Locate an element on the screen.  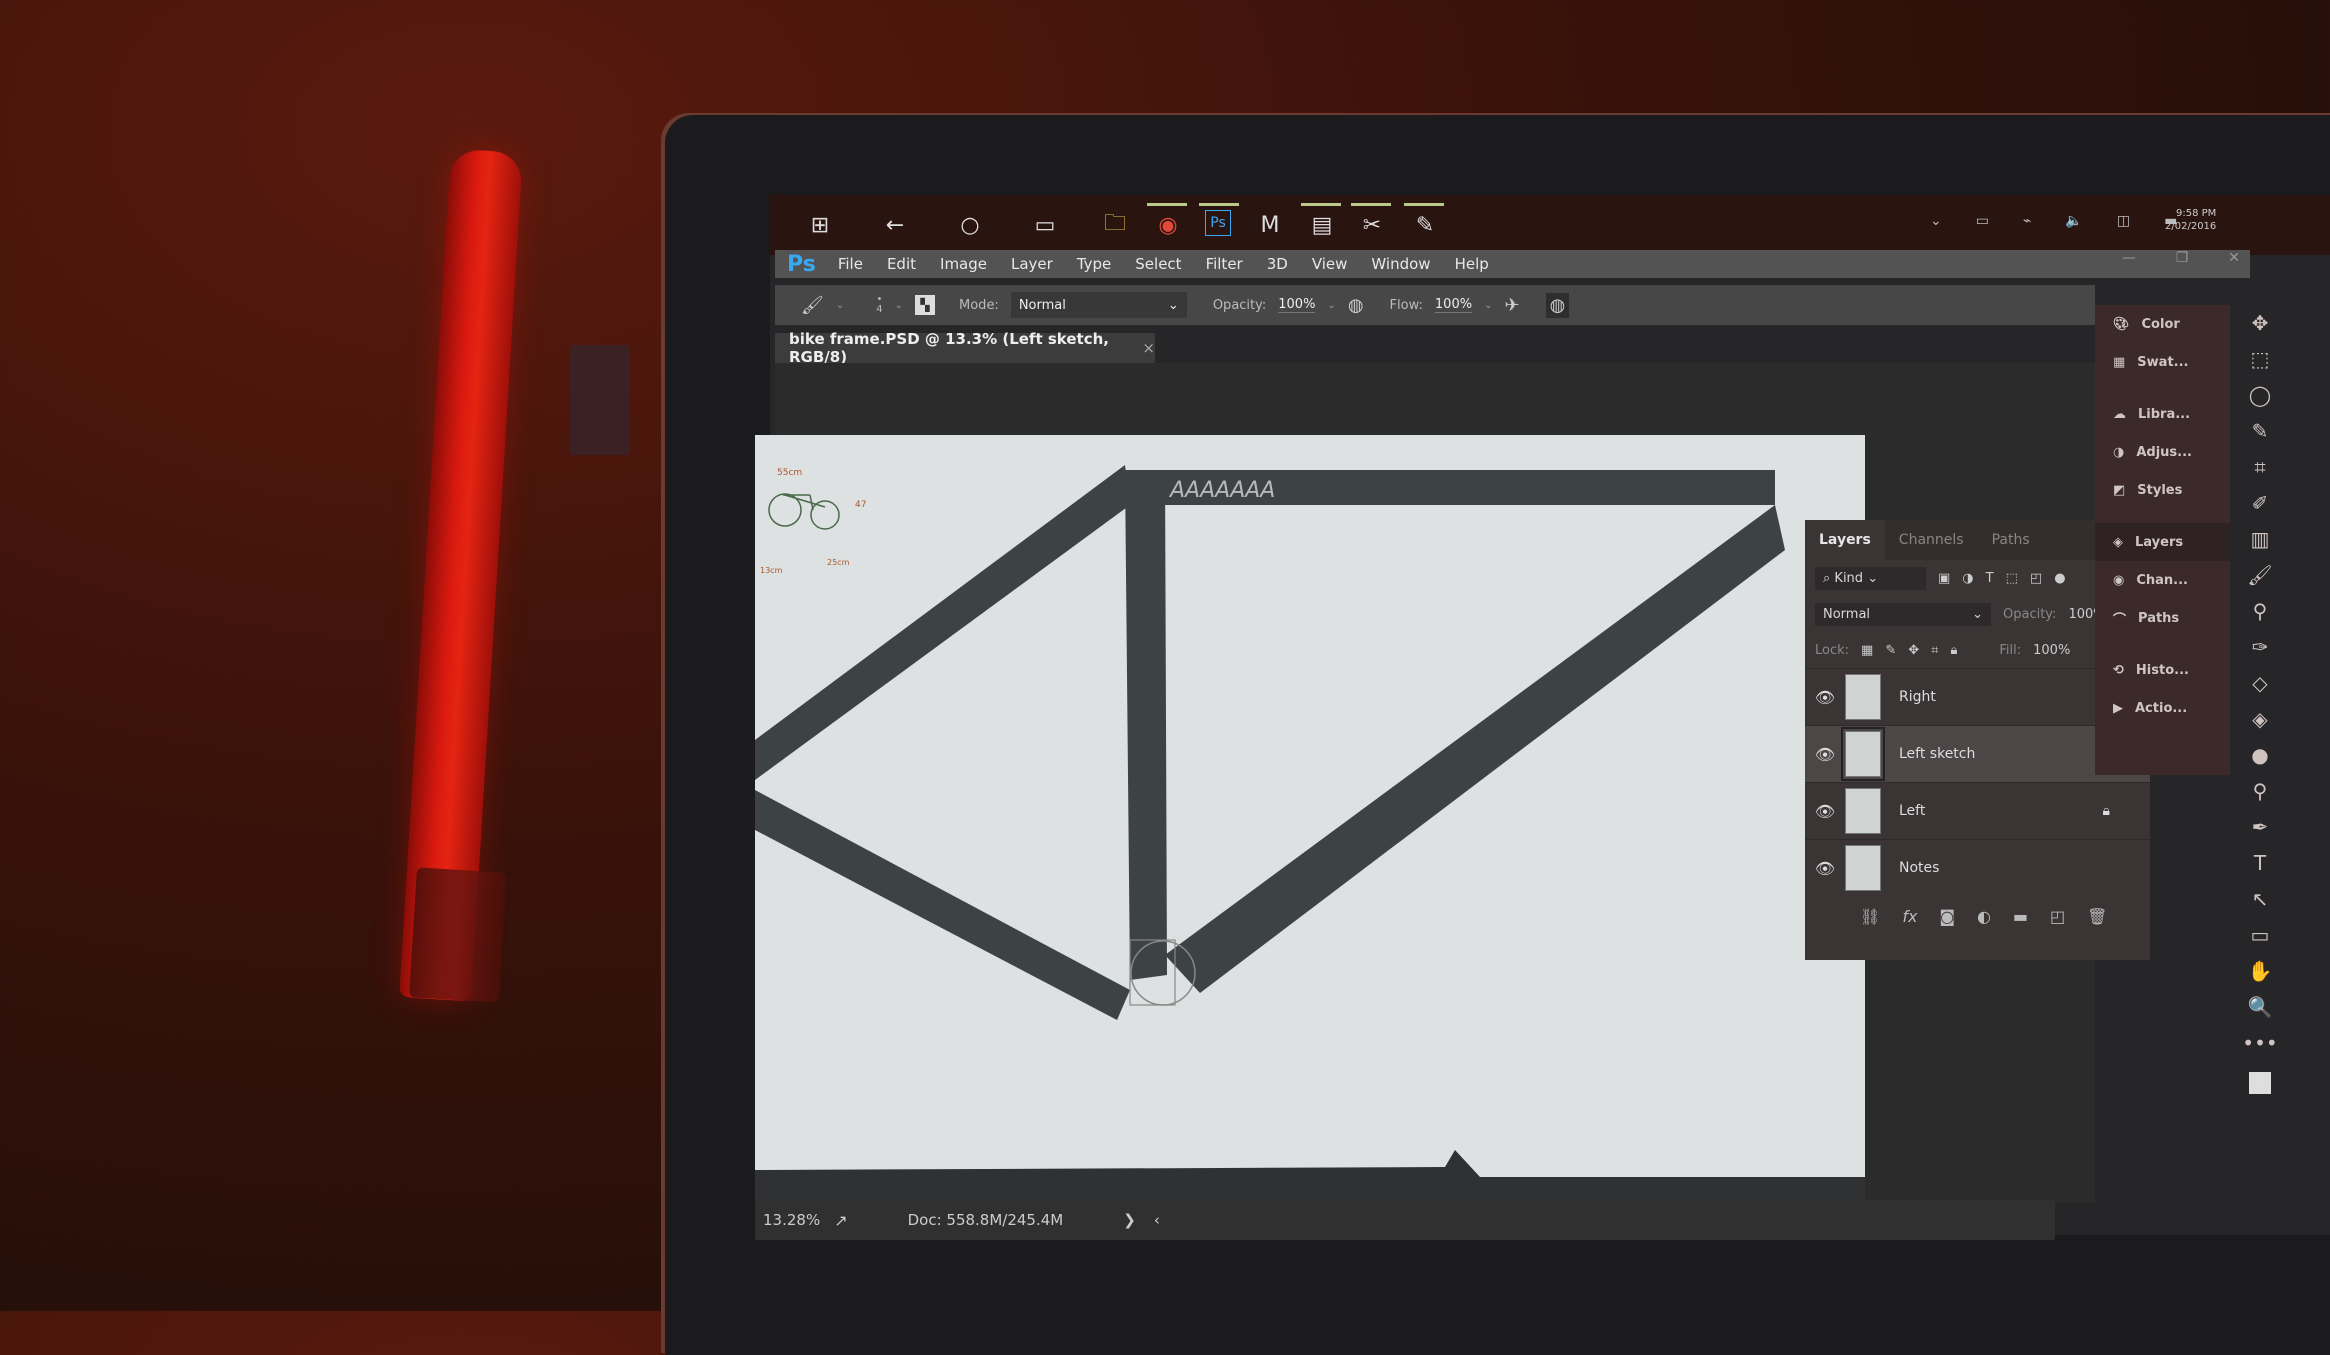
menu-help: Help is located at coordinates (1472, 264).